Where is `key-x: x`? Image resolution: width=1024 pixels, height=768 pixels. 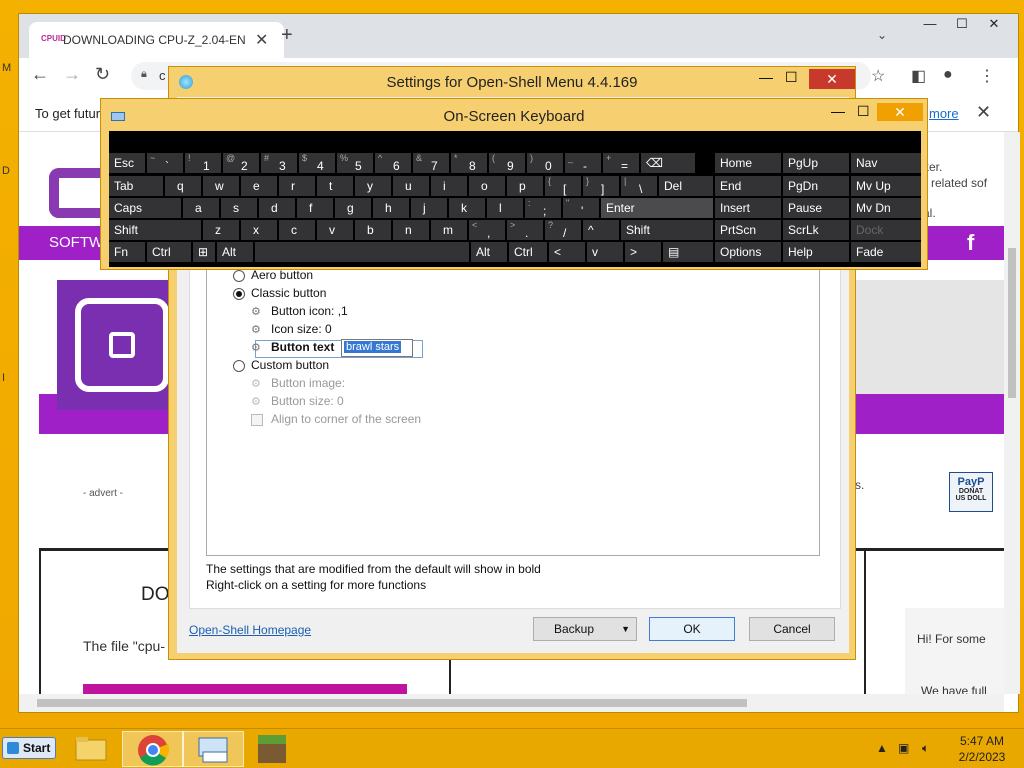
key-x: x is located at coordinates (259, 230).